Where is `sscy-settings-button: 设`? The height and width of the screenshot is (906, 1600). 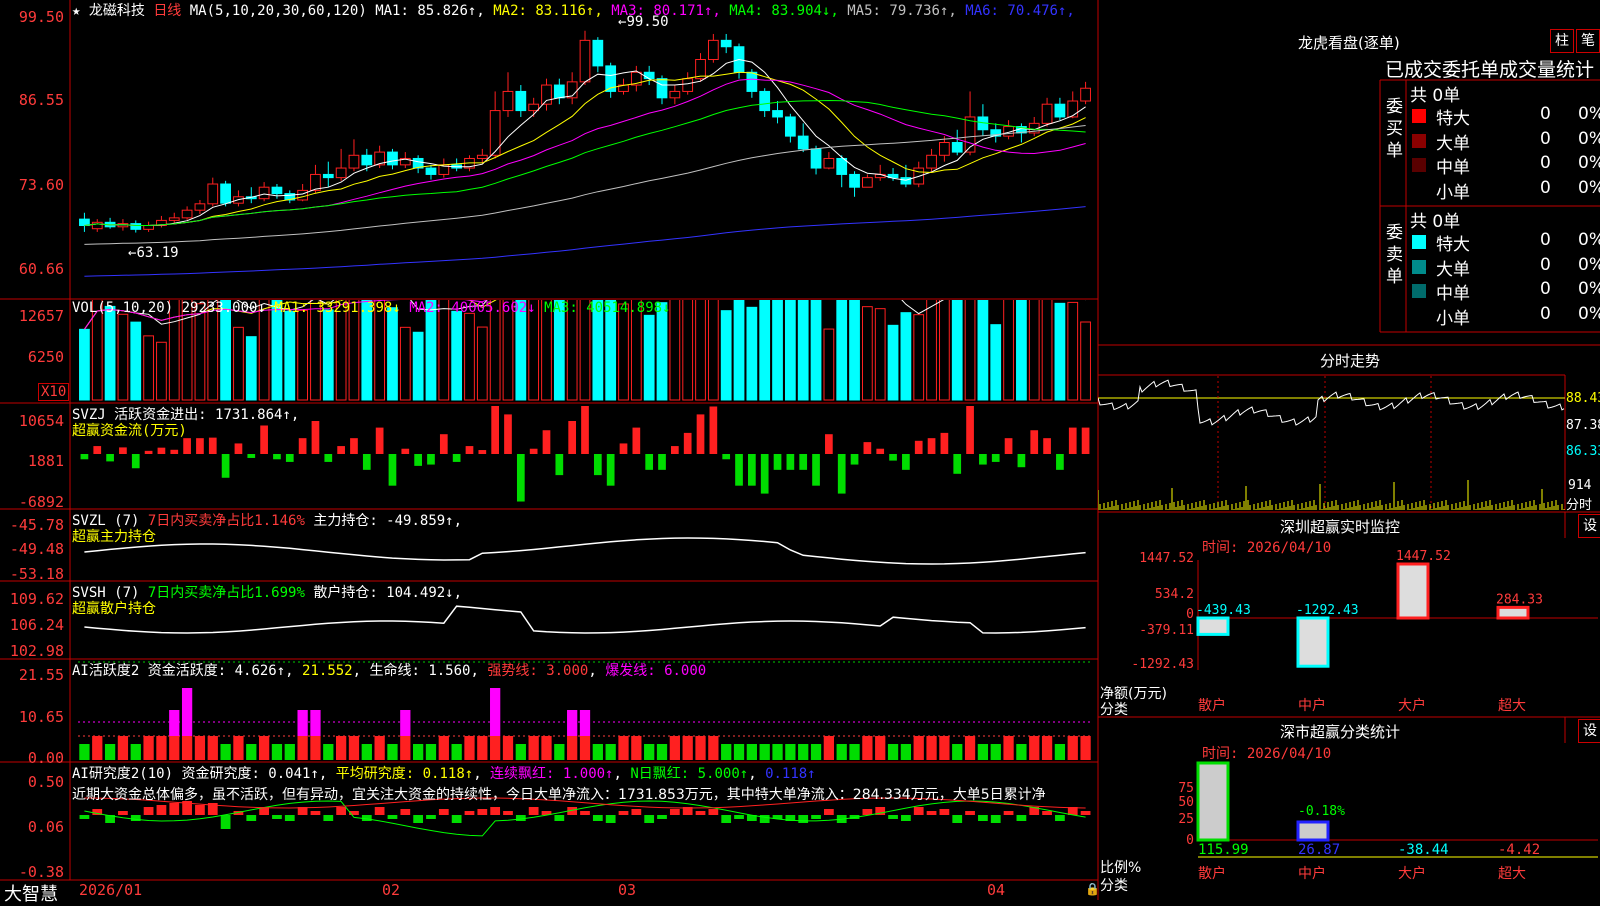
sscy-settings-button: 设 is located at coordinates (1589, 731).